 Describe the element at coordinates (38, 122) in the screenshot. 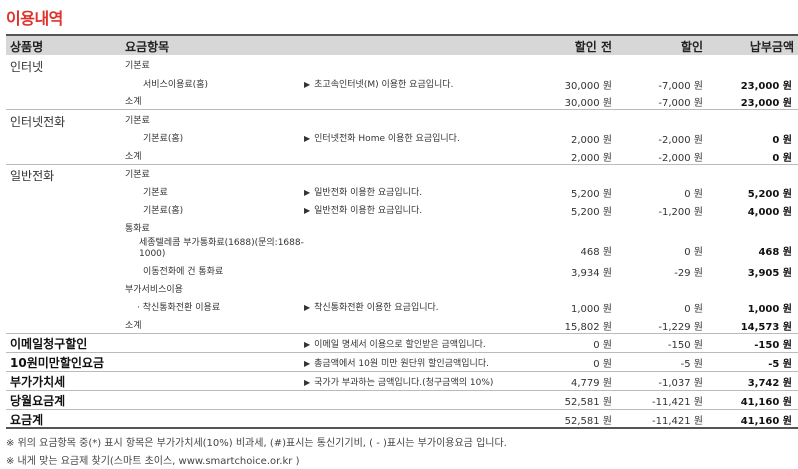

I see `product-name: 인터넷전화` at that location.